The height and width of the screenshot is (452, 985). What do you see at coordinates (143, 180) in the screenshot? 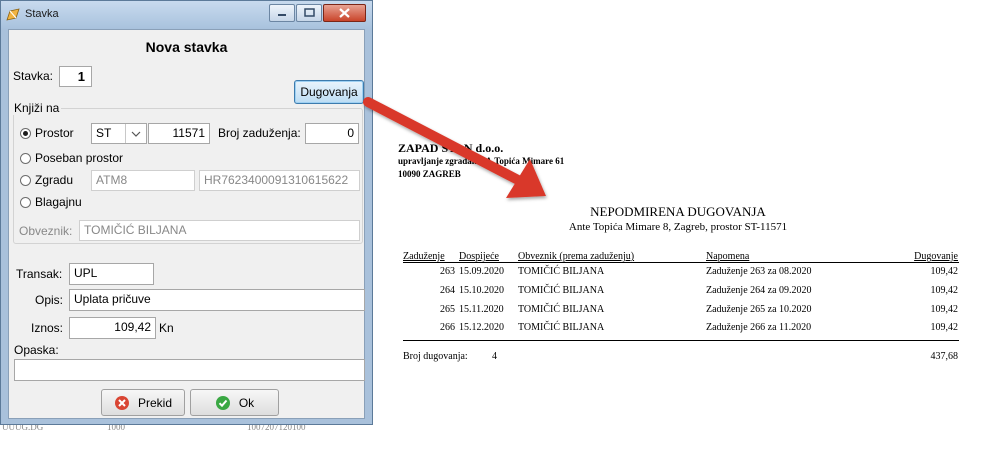
I see `zgradu-code-field: ATM8` at bounding box center [143, 180].